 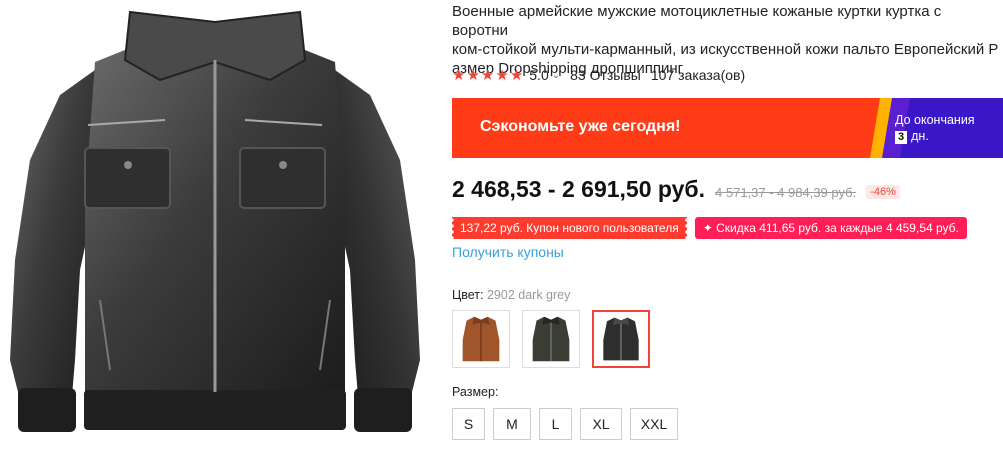 I want to click on rating-stars: ★ ★ ★ ★ ★, so click(x=487, y=75).